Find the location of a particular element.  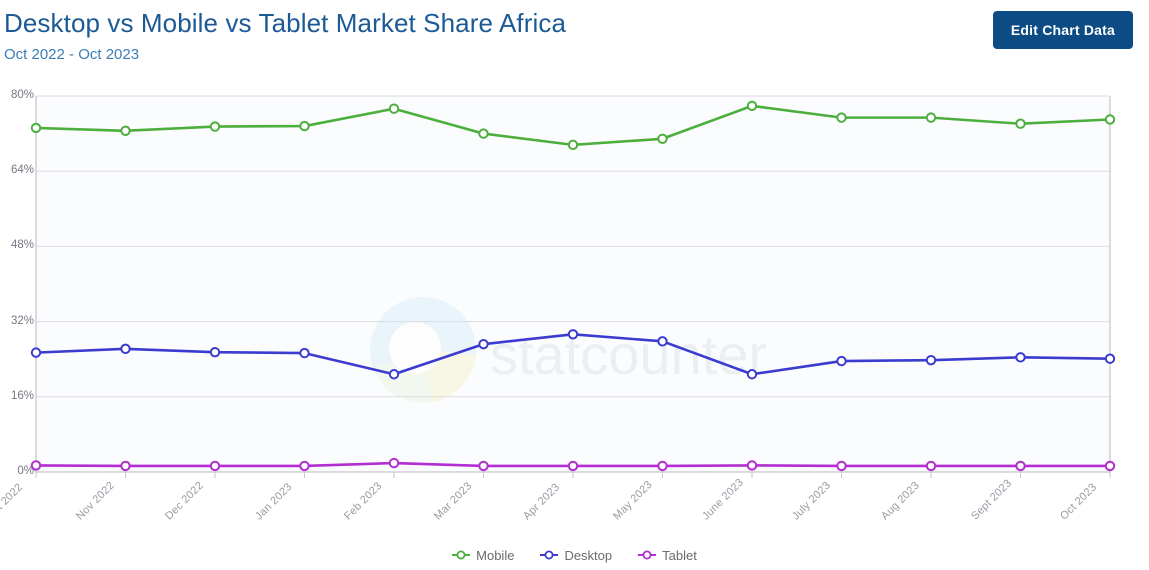

legend-item-tablet: Tablet is located at coordinates (667, 555).